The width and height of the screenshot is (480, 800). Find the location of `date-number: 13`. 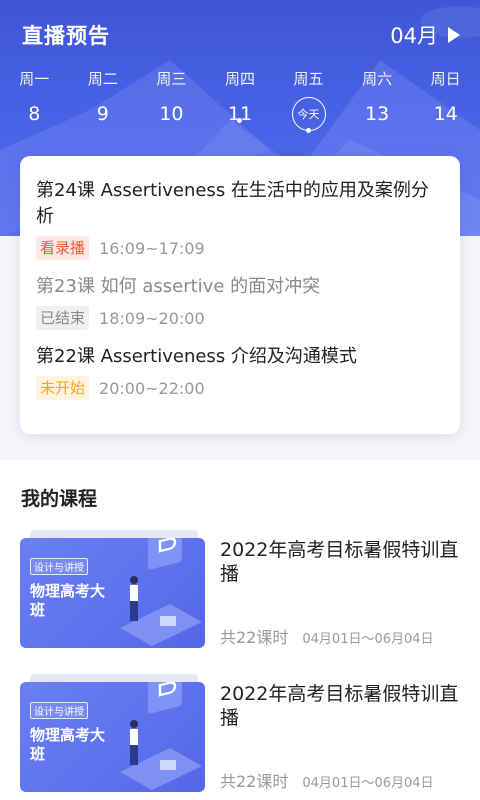

date-number: 13 is located at coordinates (377, 114).